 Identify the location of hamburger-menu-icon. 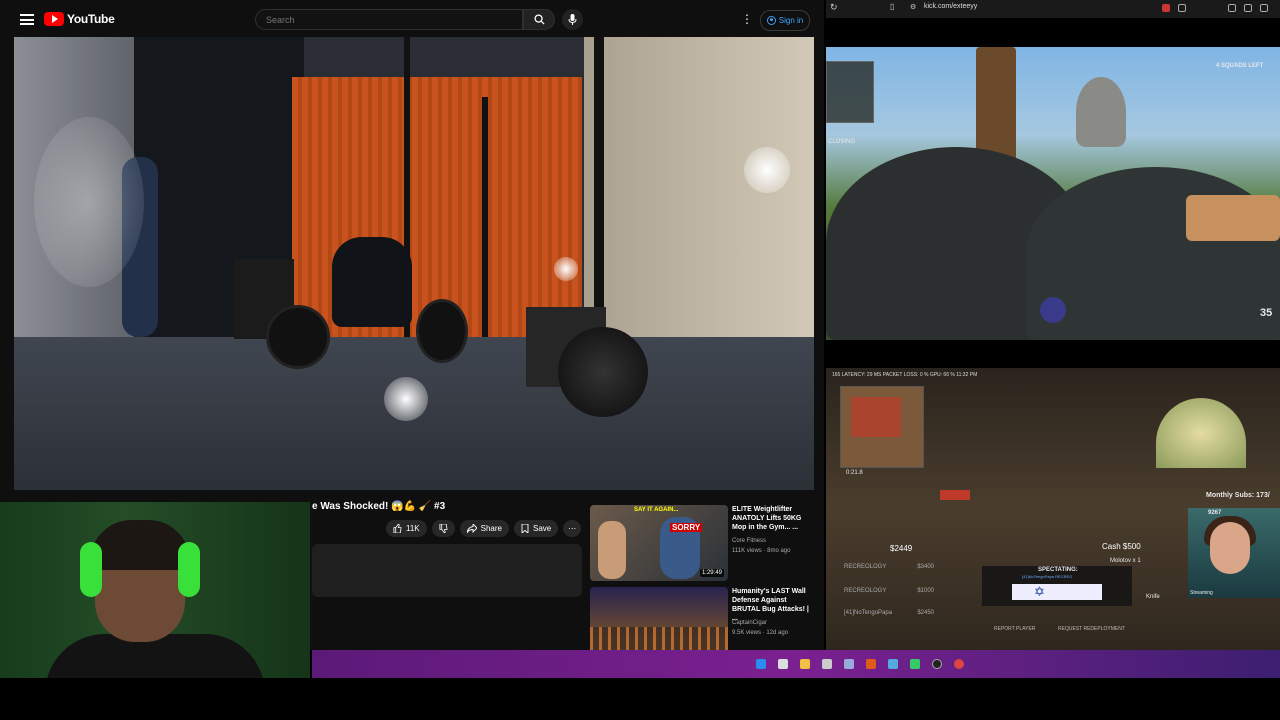
(27, 19).